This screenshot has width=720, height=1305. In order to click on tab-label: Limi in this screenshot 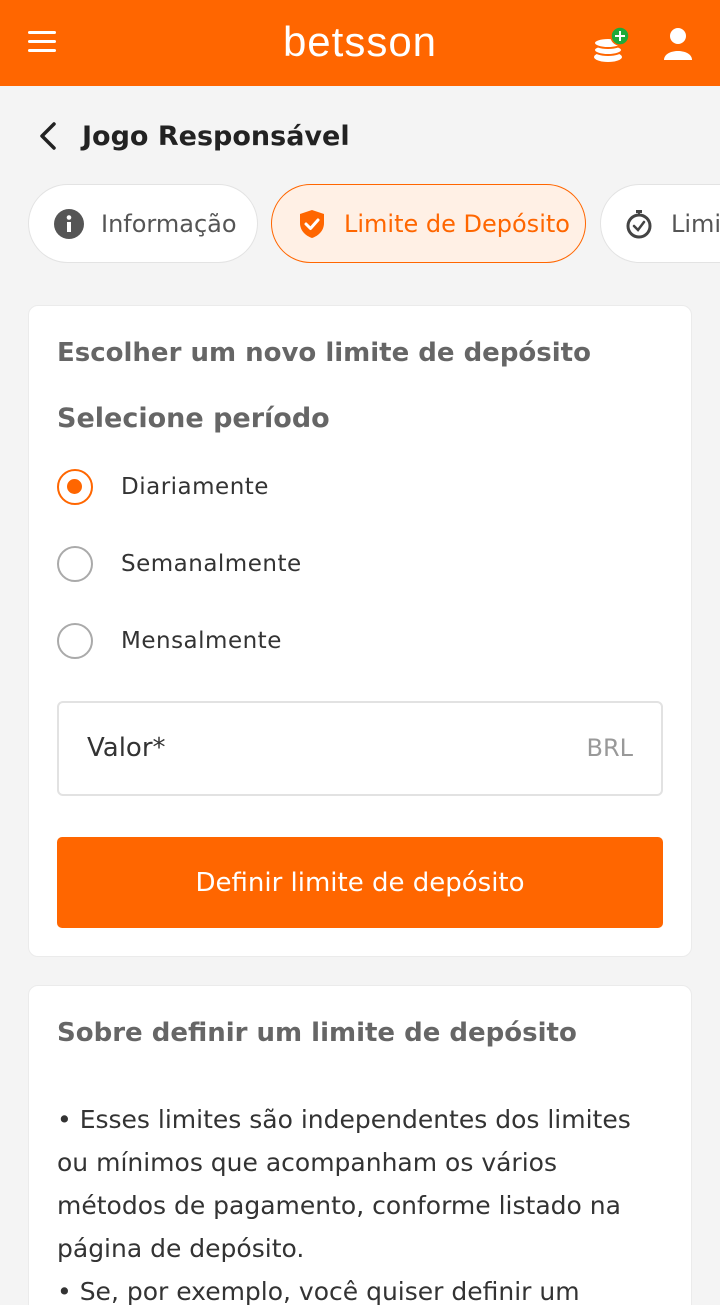, I will do `click(695, 223)`.